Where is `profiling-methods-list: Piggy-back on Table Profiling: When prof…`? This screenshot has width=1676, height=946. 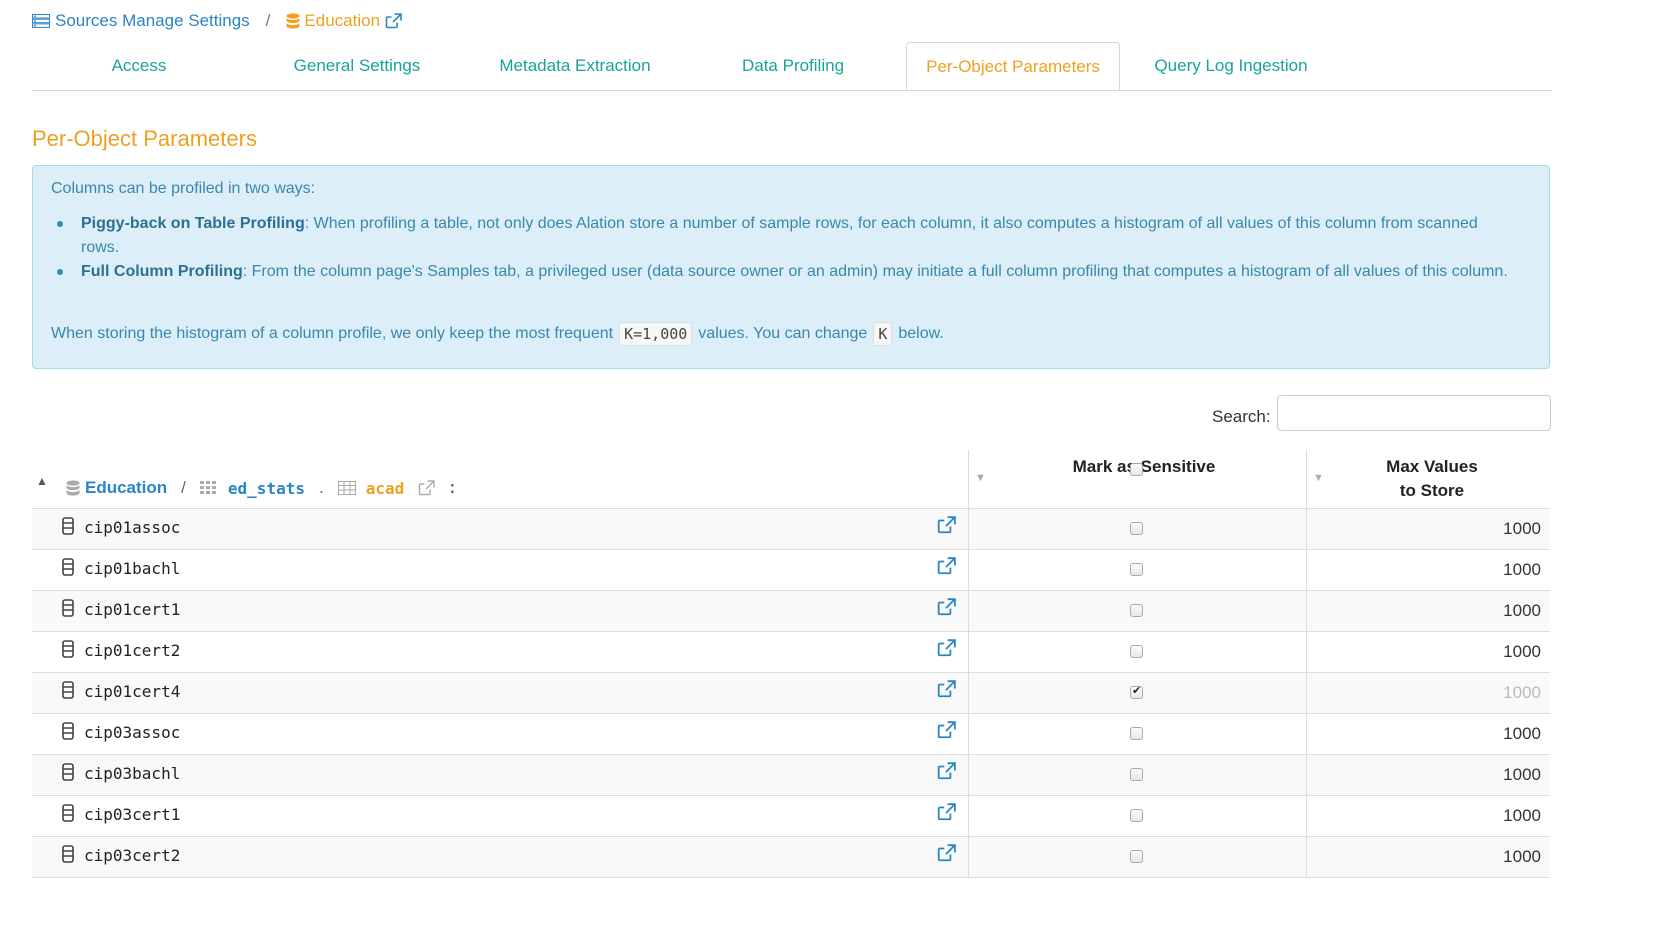
profiling-methods-list: Piggy-back on Table Profiling: When prof… is located at coordinates (781, 248).